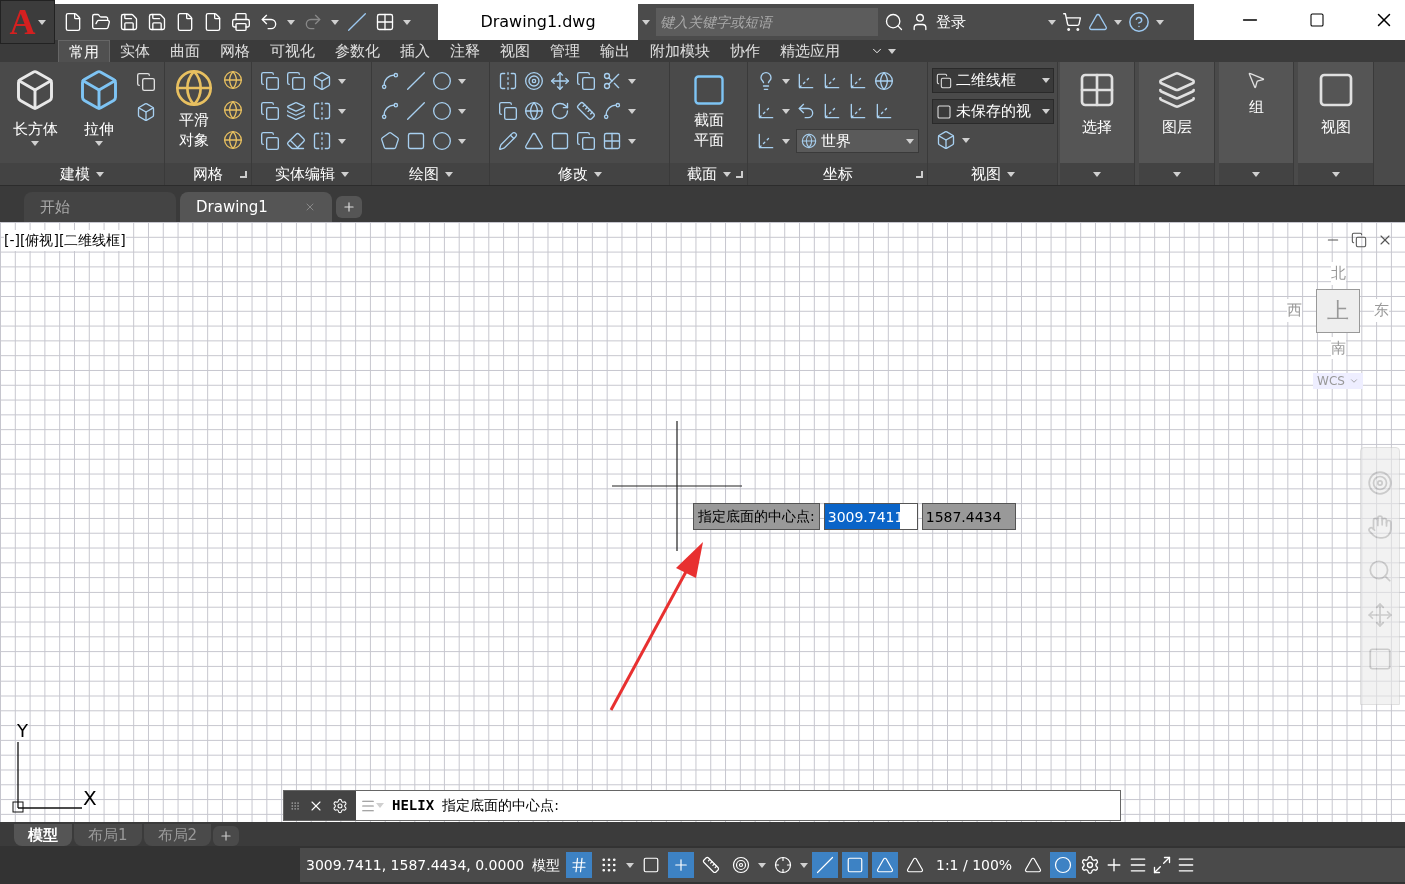 Image resolution: width=1405 pixels, height=884 pixels. Describe the element at coordinates (442, 141) in the screenshot. I see `ellipse-icon` at that location.